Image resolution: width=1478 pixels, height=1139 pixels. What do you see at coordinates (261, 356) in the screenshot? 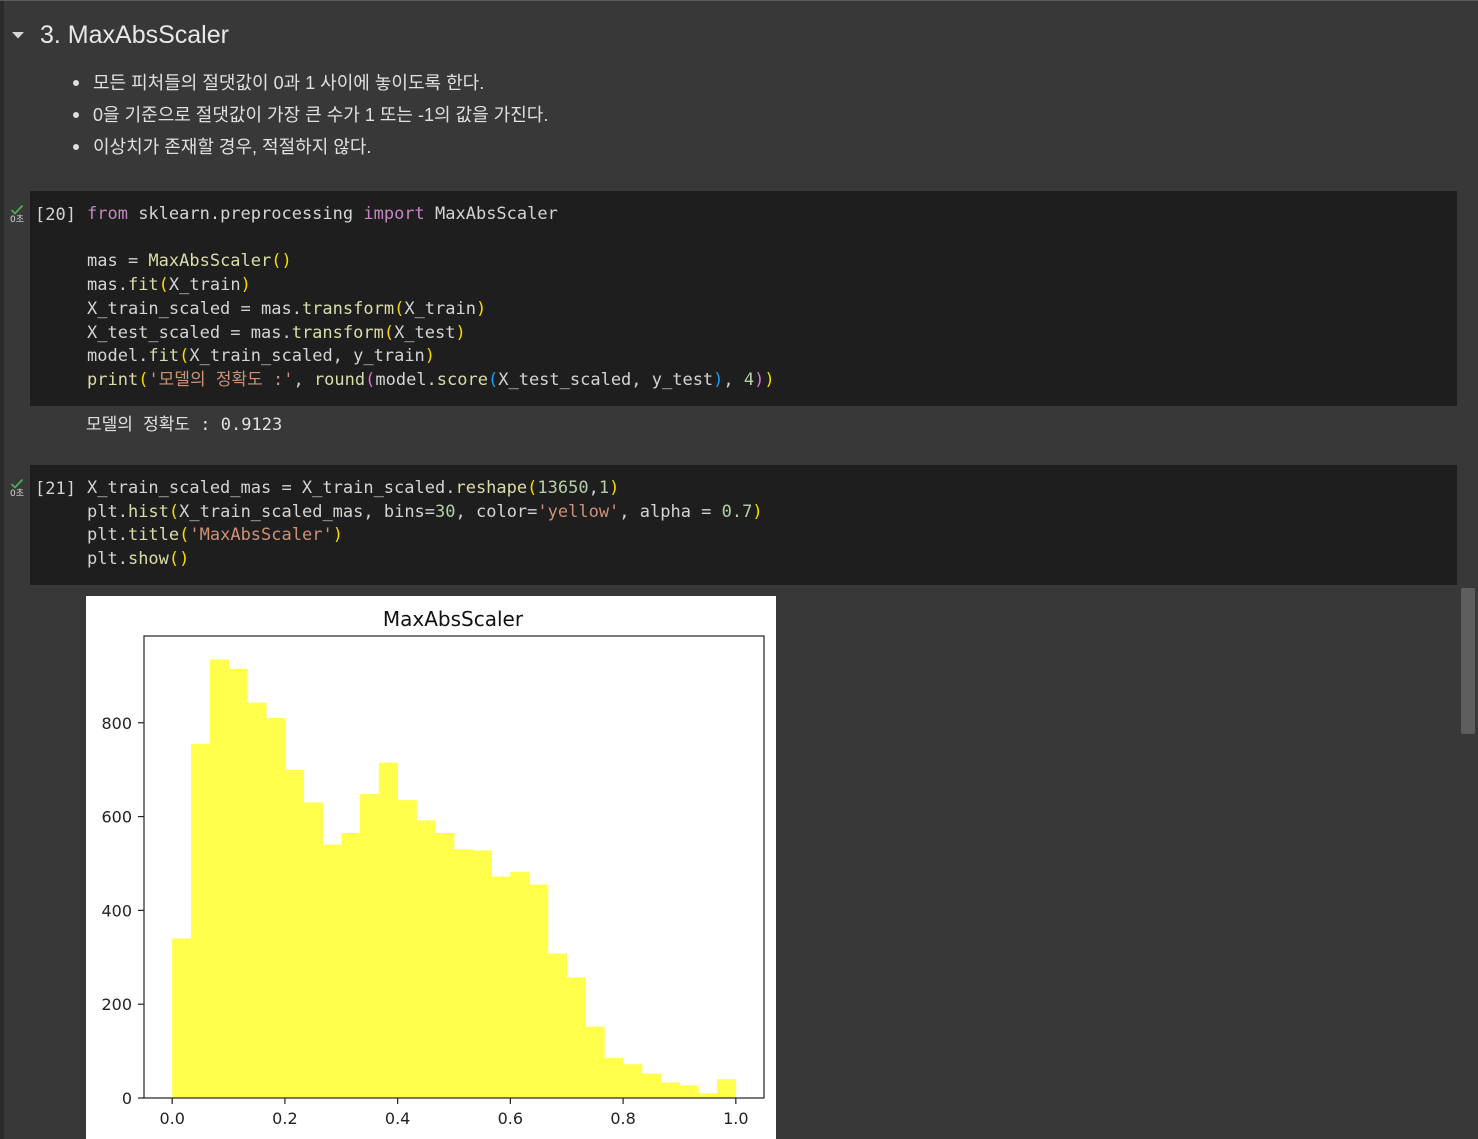
I see `code-line: model.fit(X_train_scaled, y_train)` at bounding box center [261, 356].